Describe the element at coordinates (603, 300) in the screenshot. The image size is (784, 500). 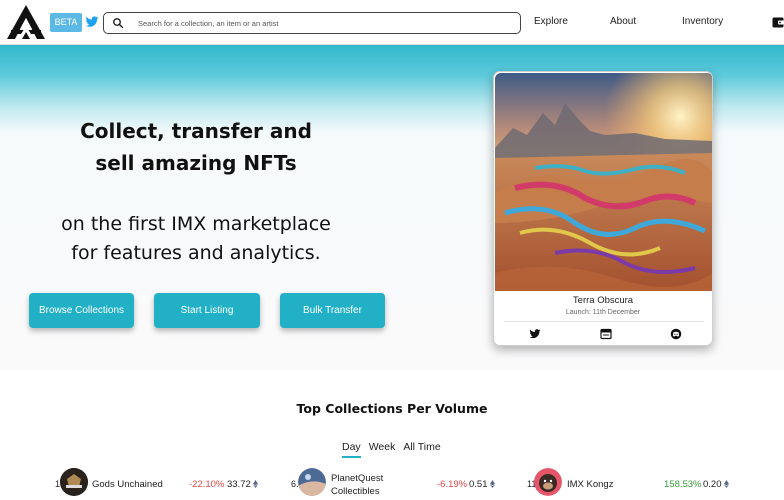
I see `featured-collection-title: Terra Obscura` at that location.